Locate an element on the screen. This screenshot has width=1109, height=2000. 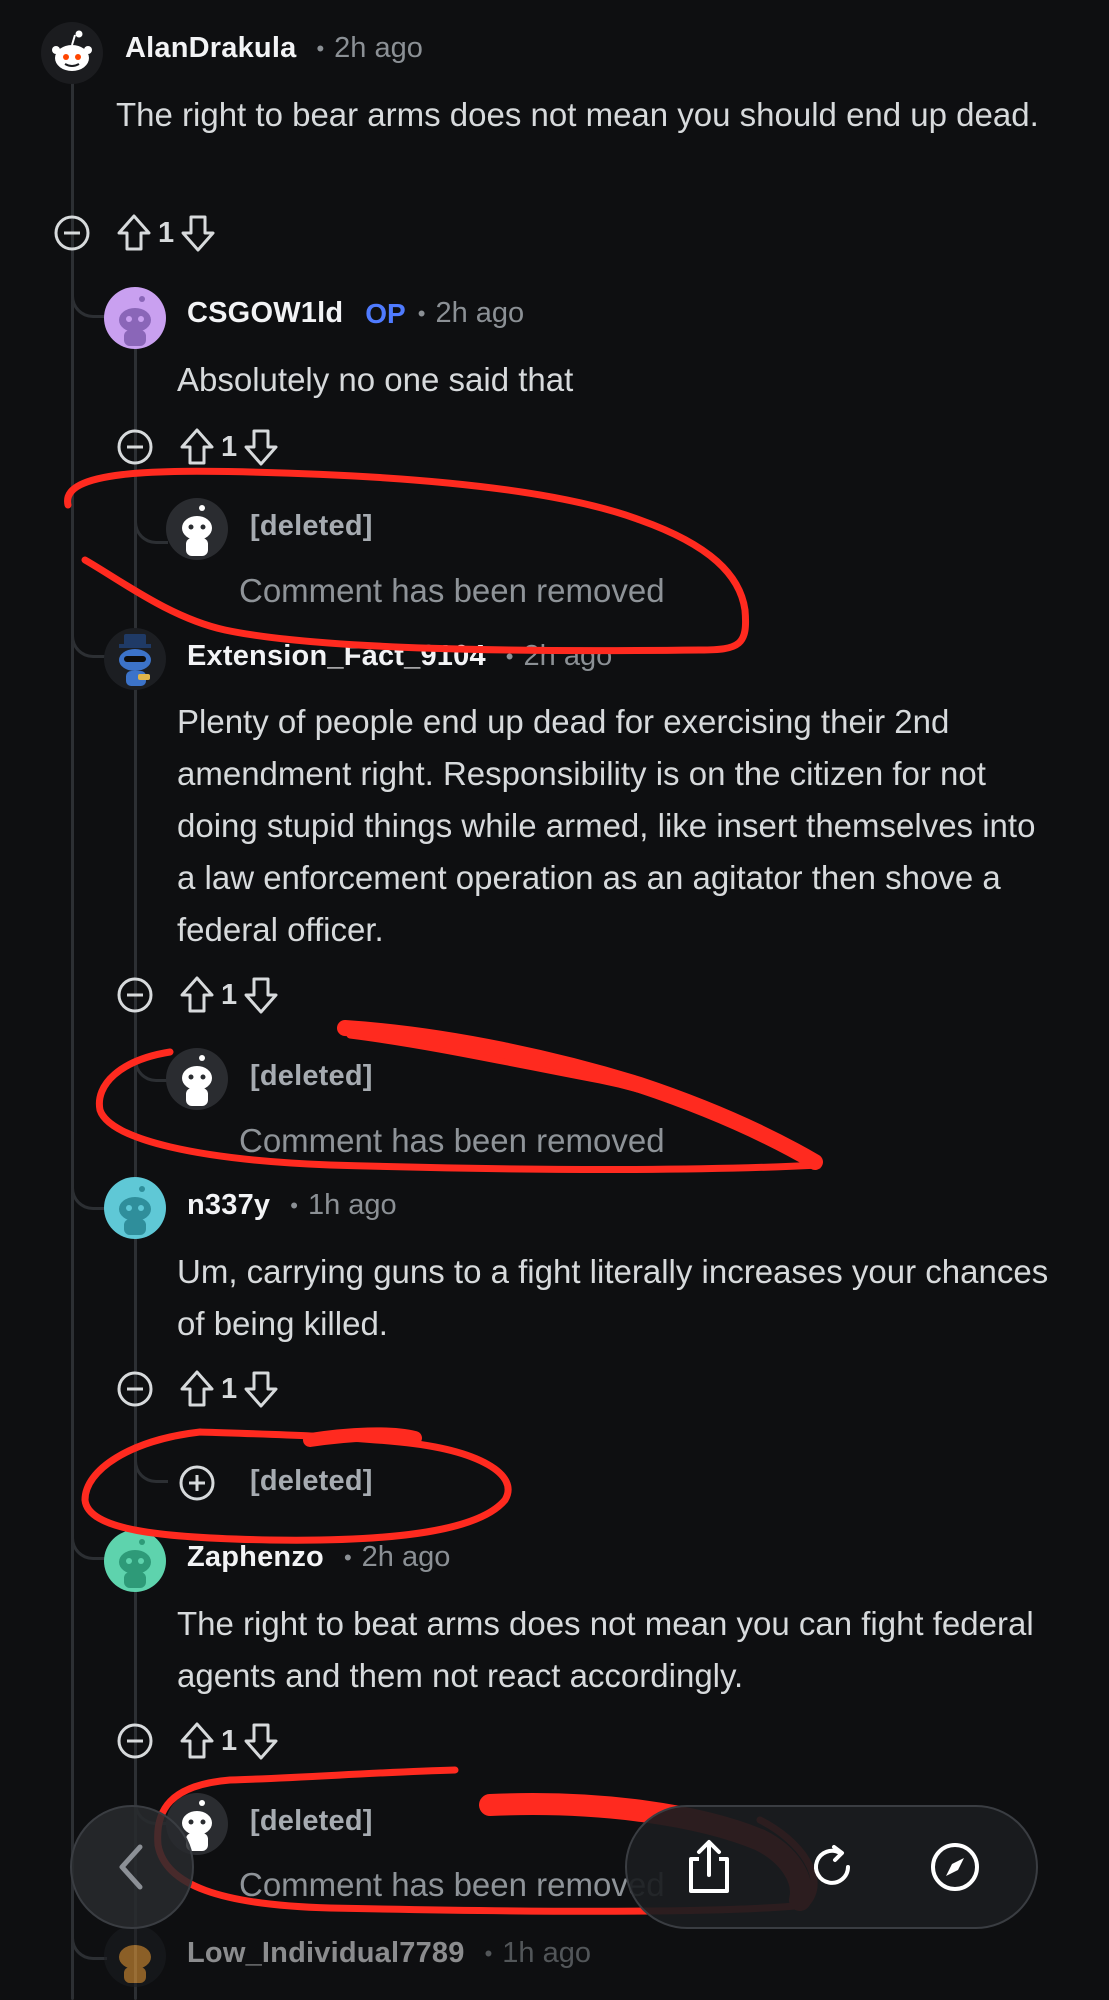
share-icon is located at coordinates (708, 1866).